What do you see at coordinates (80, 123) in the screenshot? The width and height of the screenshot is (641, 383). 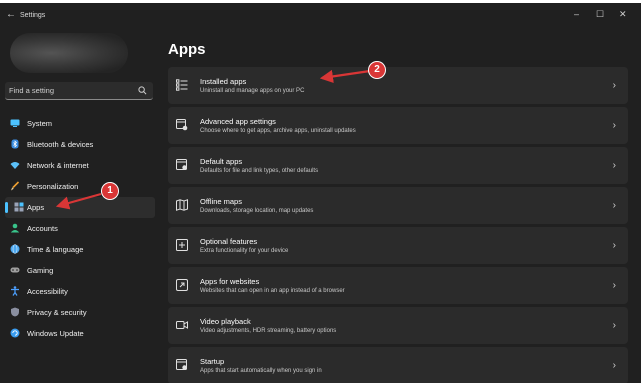 I see `sidebar-item-system: System` at bounding box center [80, 123].